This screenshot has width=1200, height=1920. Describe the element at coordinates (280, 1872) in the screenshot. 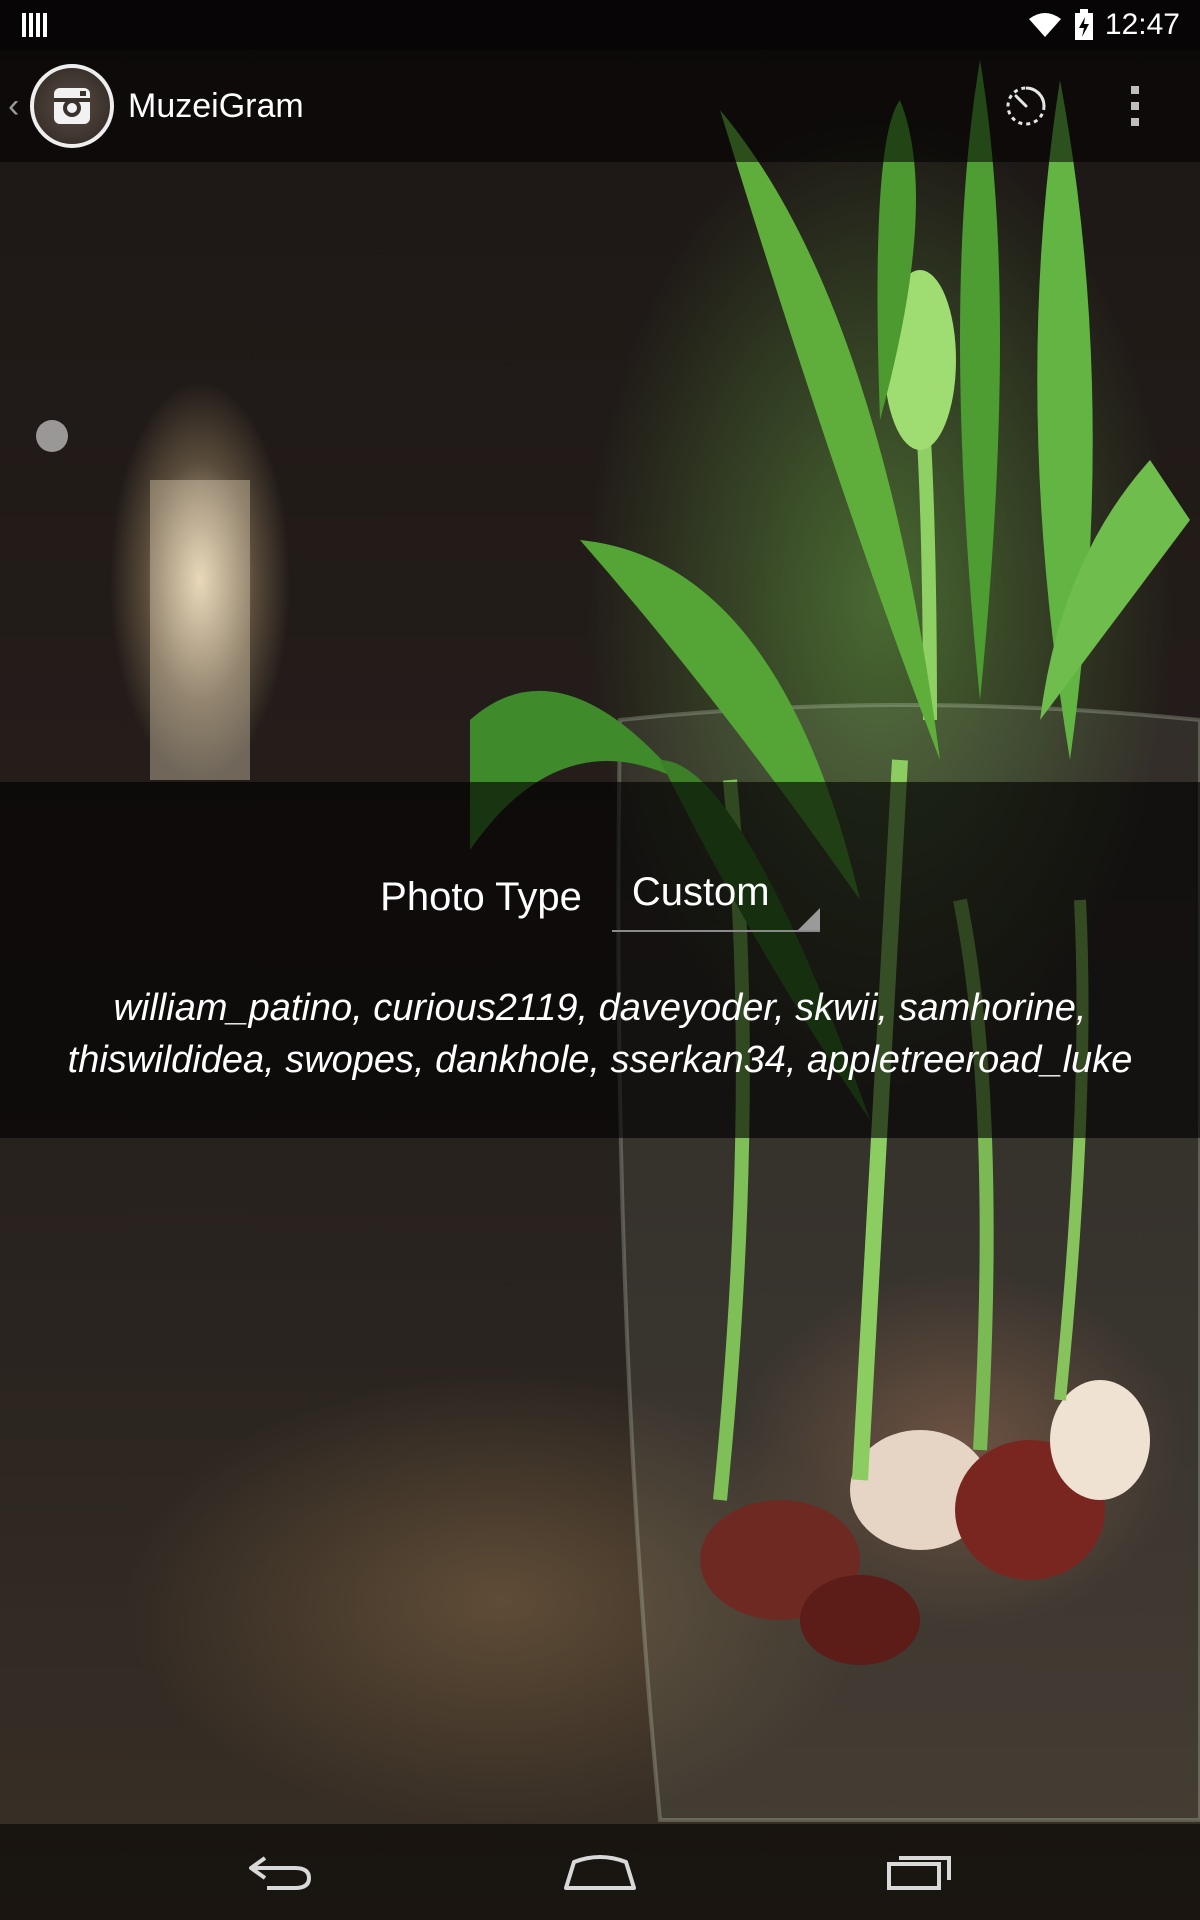

I see `back-icon` at that location.